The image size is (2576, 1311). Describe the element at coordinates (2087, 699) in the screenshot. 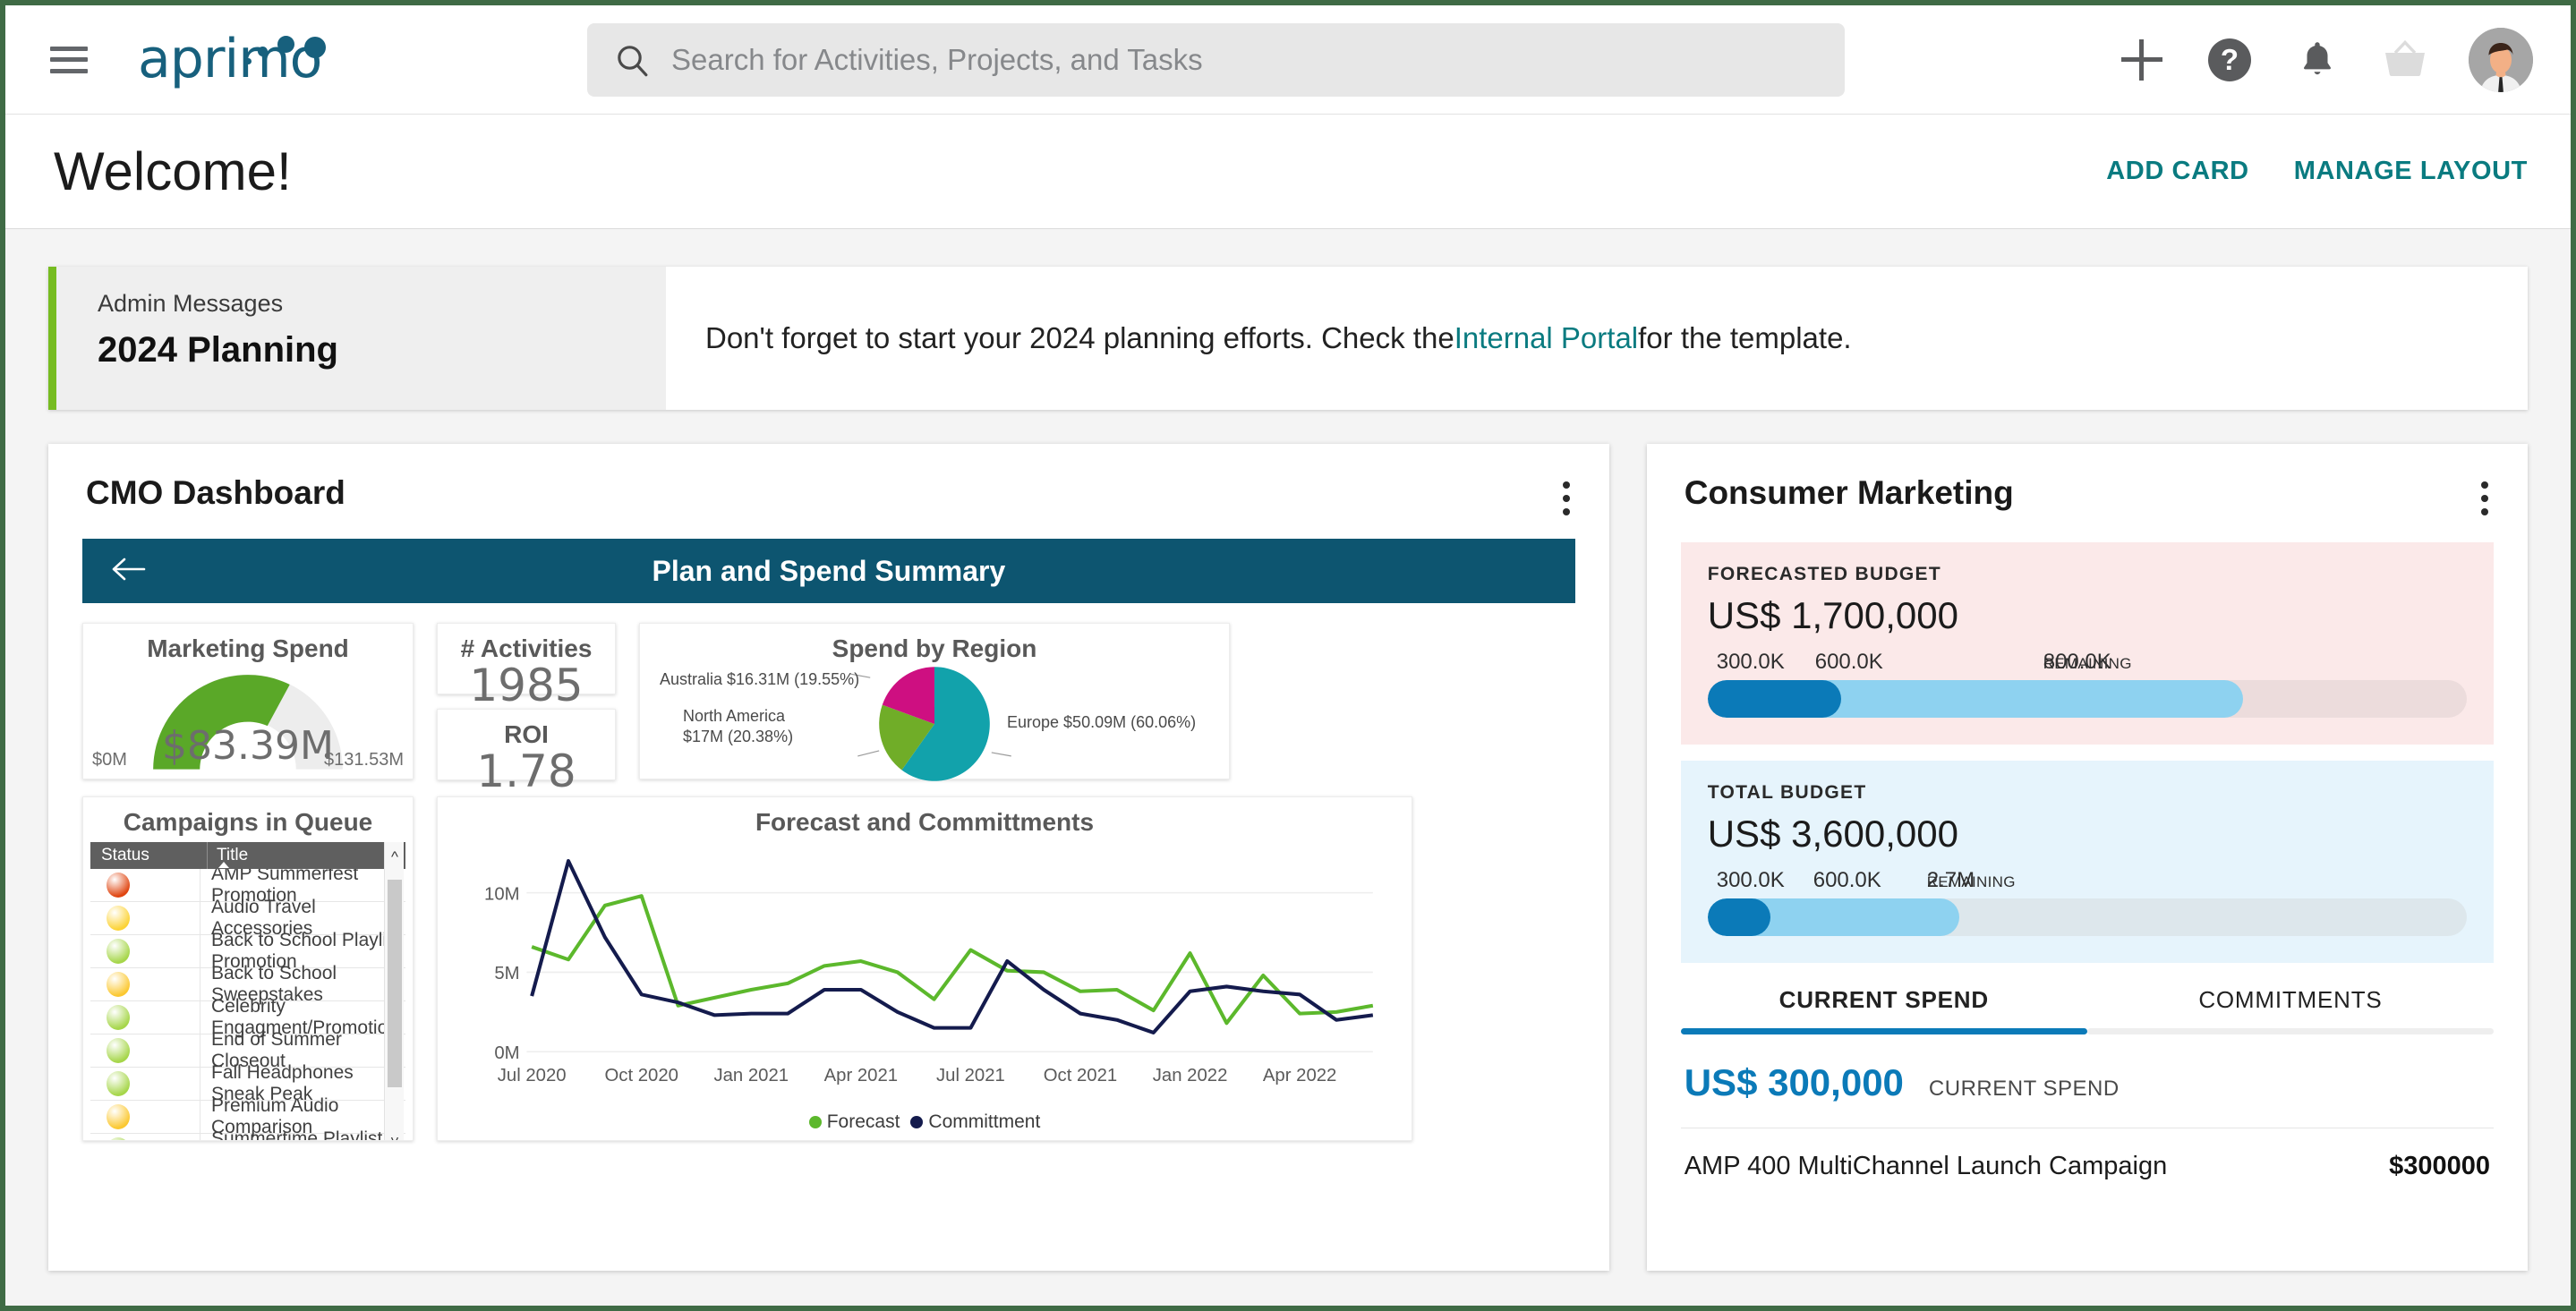

I see `forecasted-budget-bar` at that location.